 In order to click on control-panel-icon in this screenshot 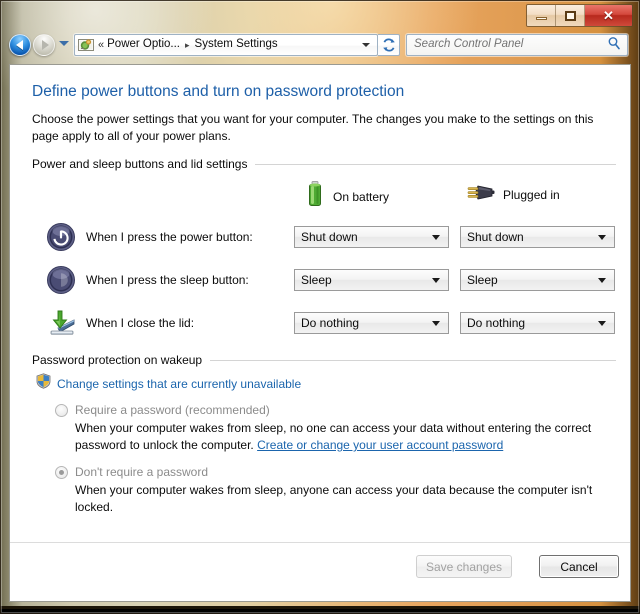, I will do `click(86, 45)`.